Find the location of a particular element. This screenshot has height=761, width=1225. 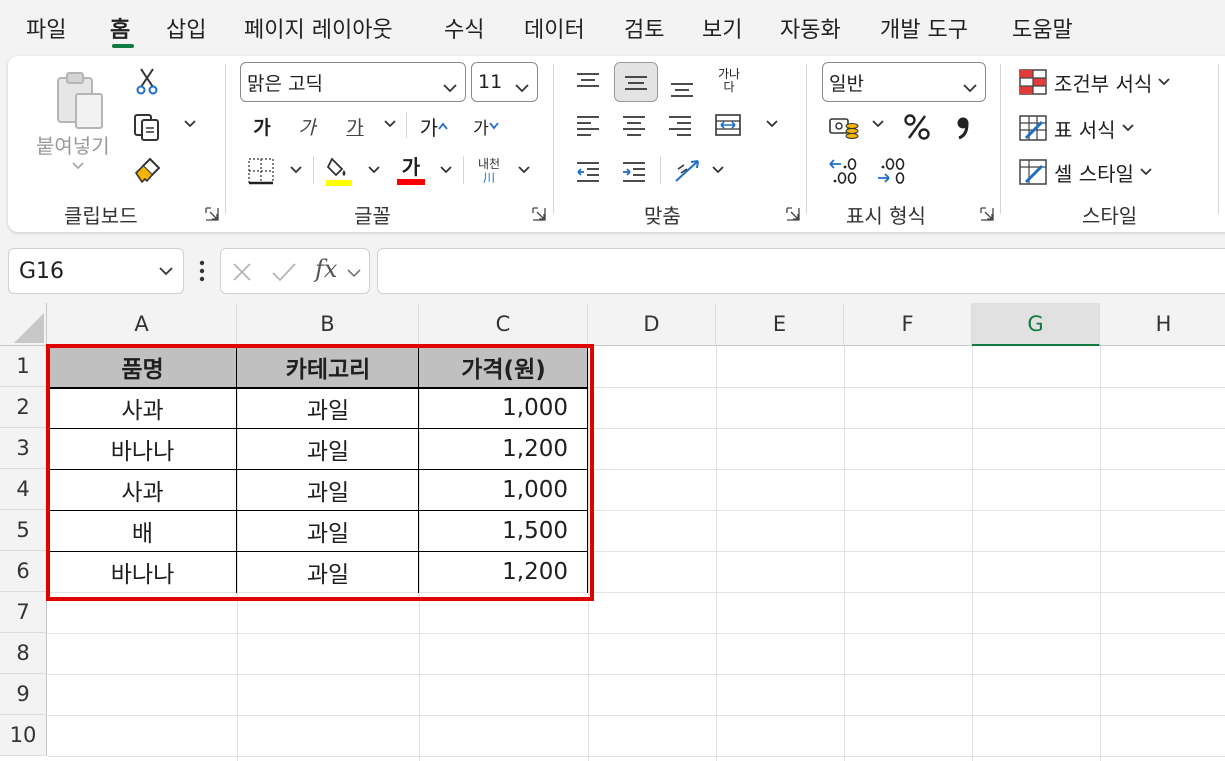

align-top-icon is located at coordinates (588, 81).